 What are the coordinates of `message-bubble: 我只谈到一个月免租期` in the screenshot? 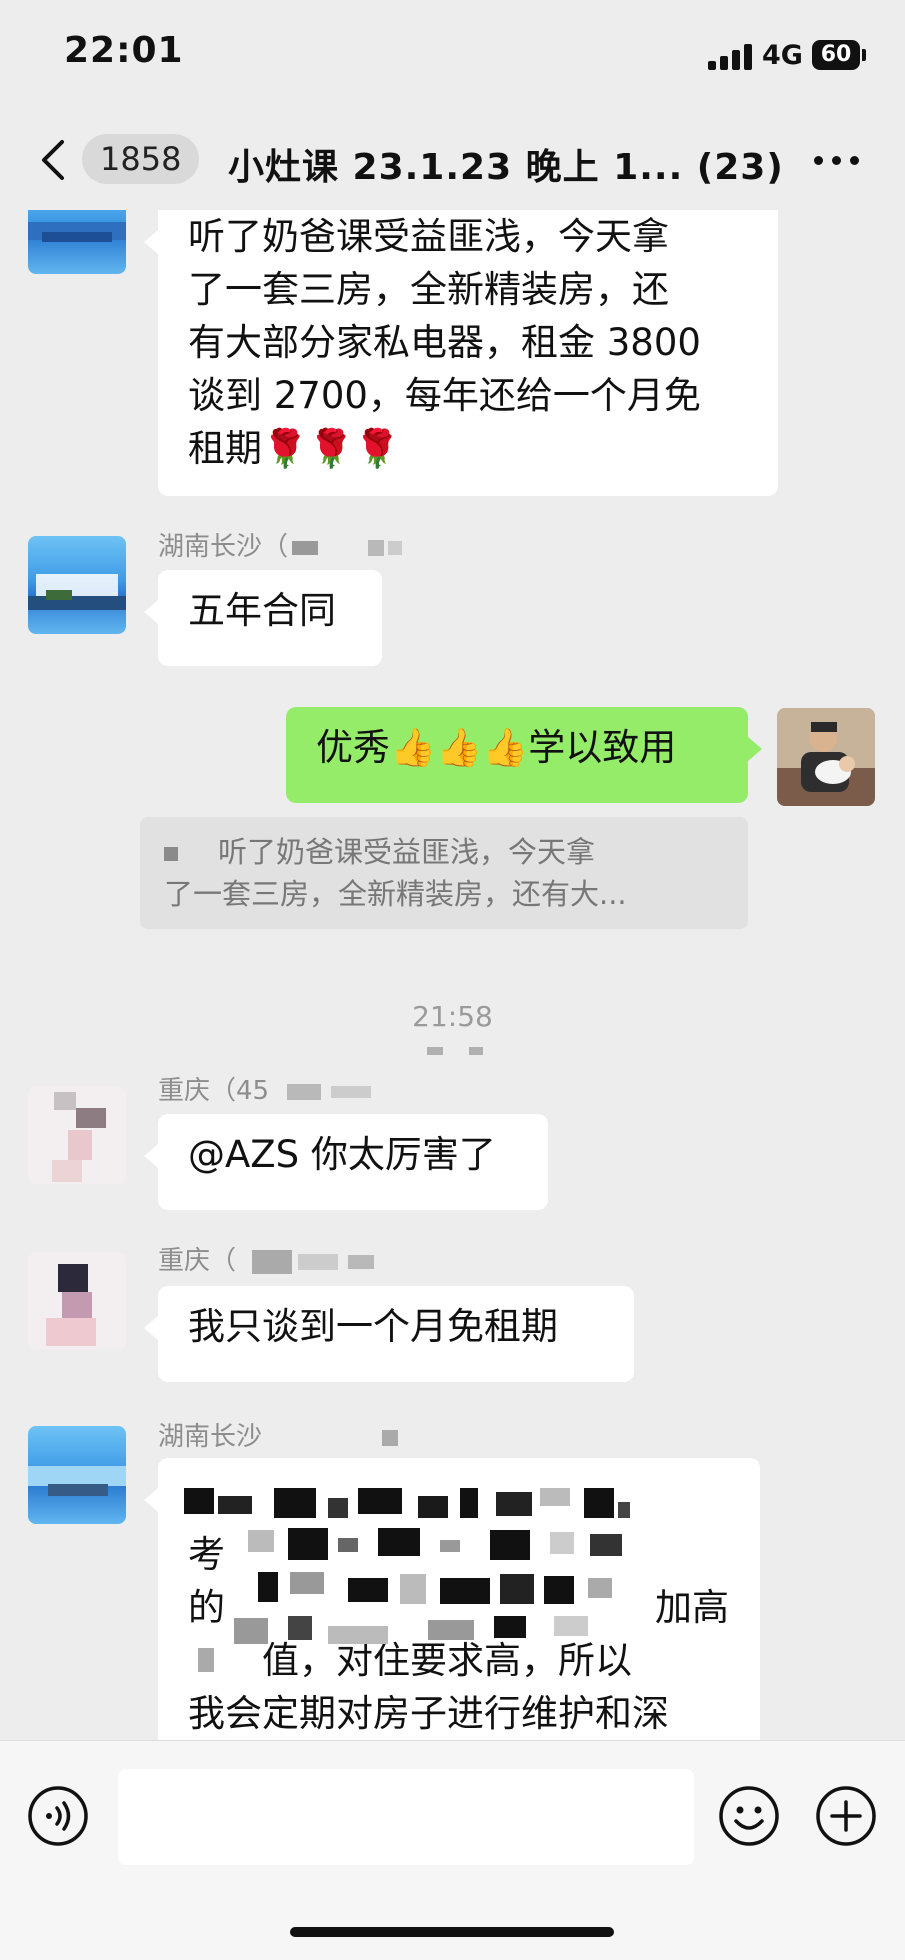 It's located at (389, 1334).